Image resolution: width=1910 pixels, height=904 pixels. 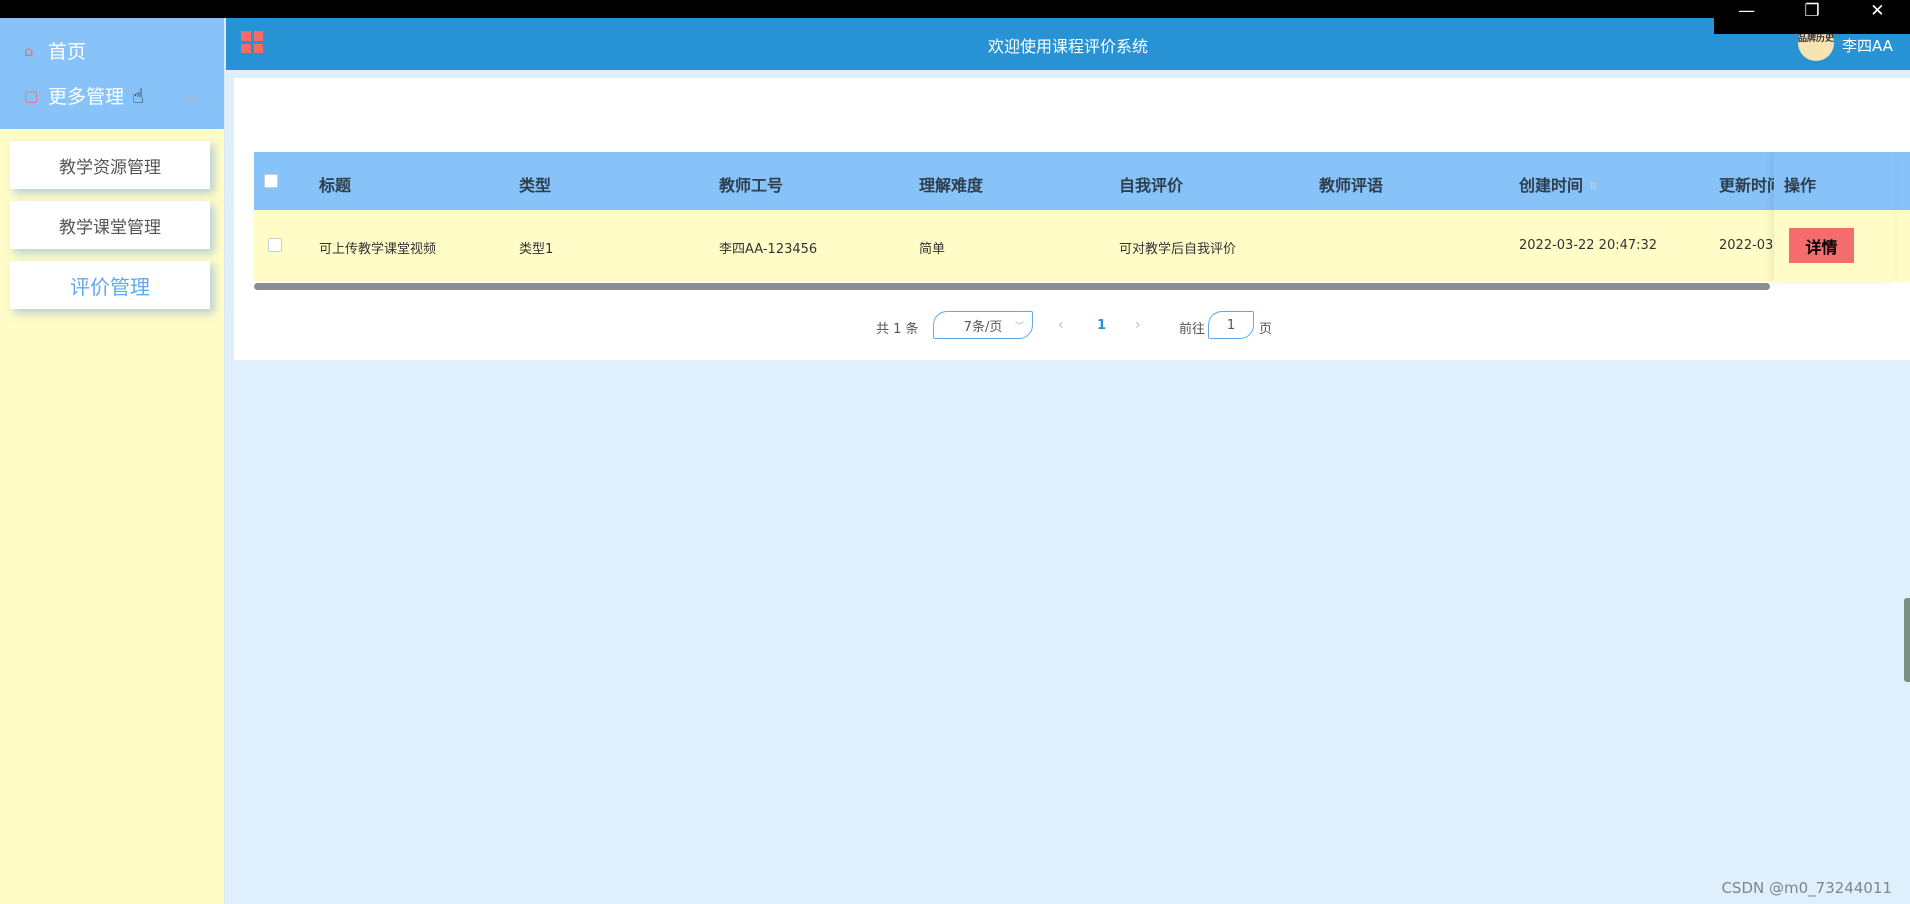 I want to click on select-all-checkbox, so click(x=271, y=181).